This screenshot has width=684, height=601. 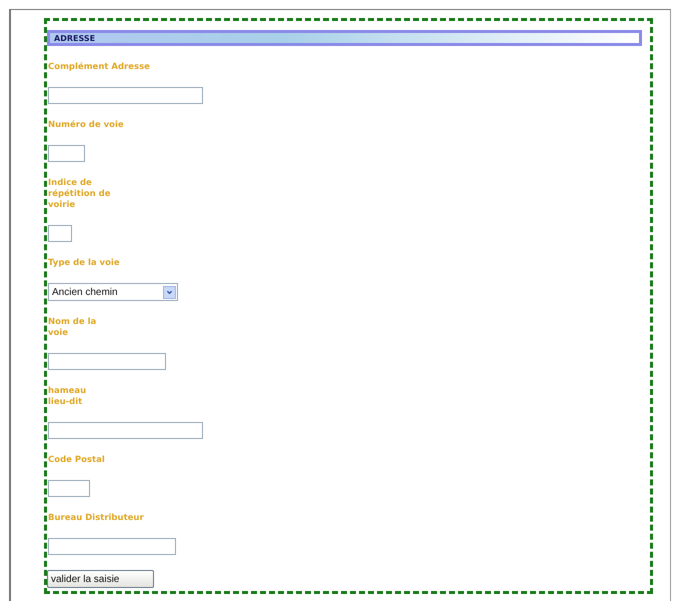 I want to click on section-header: ADRESSE, so click(x=344, y=38).